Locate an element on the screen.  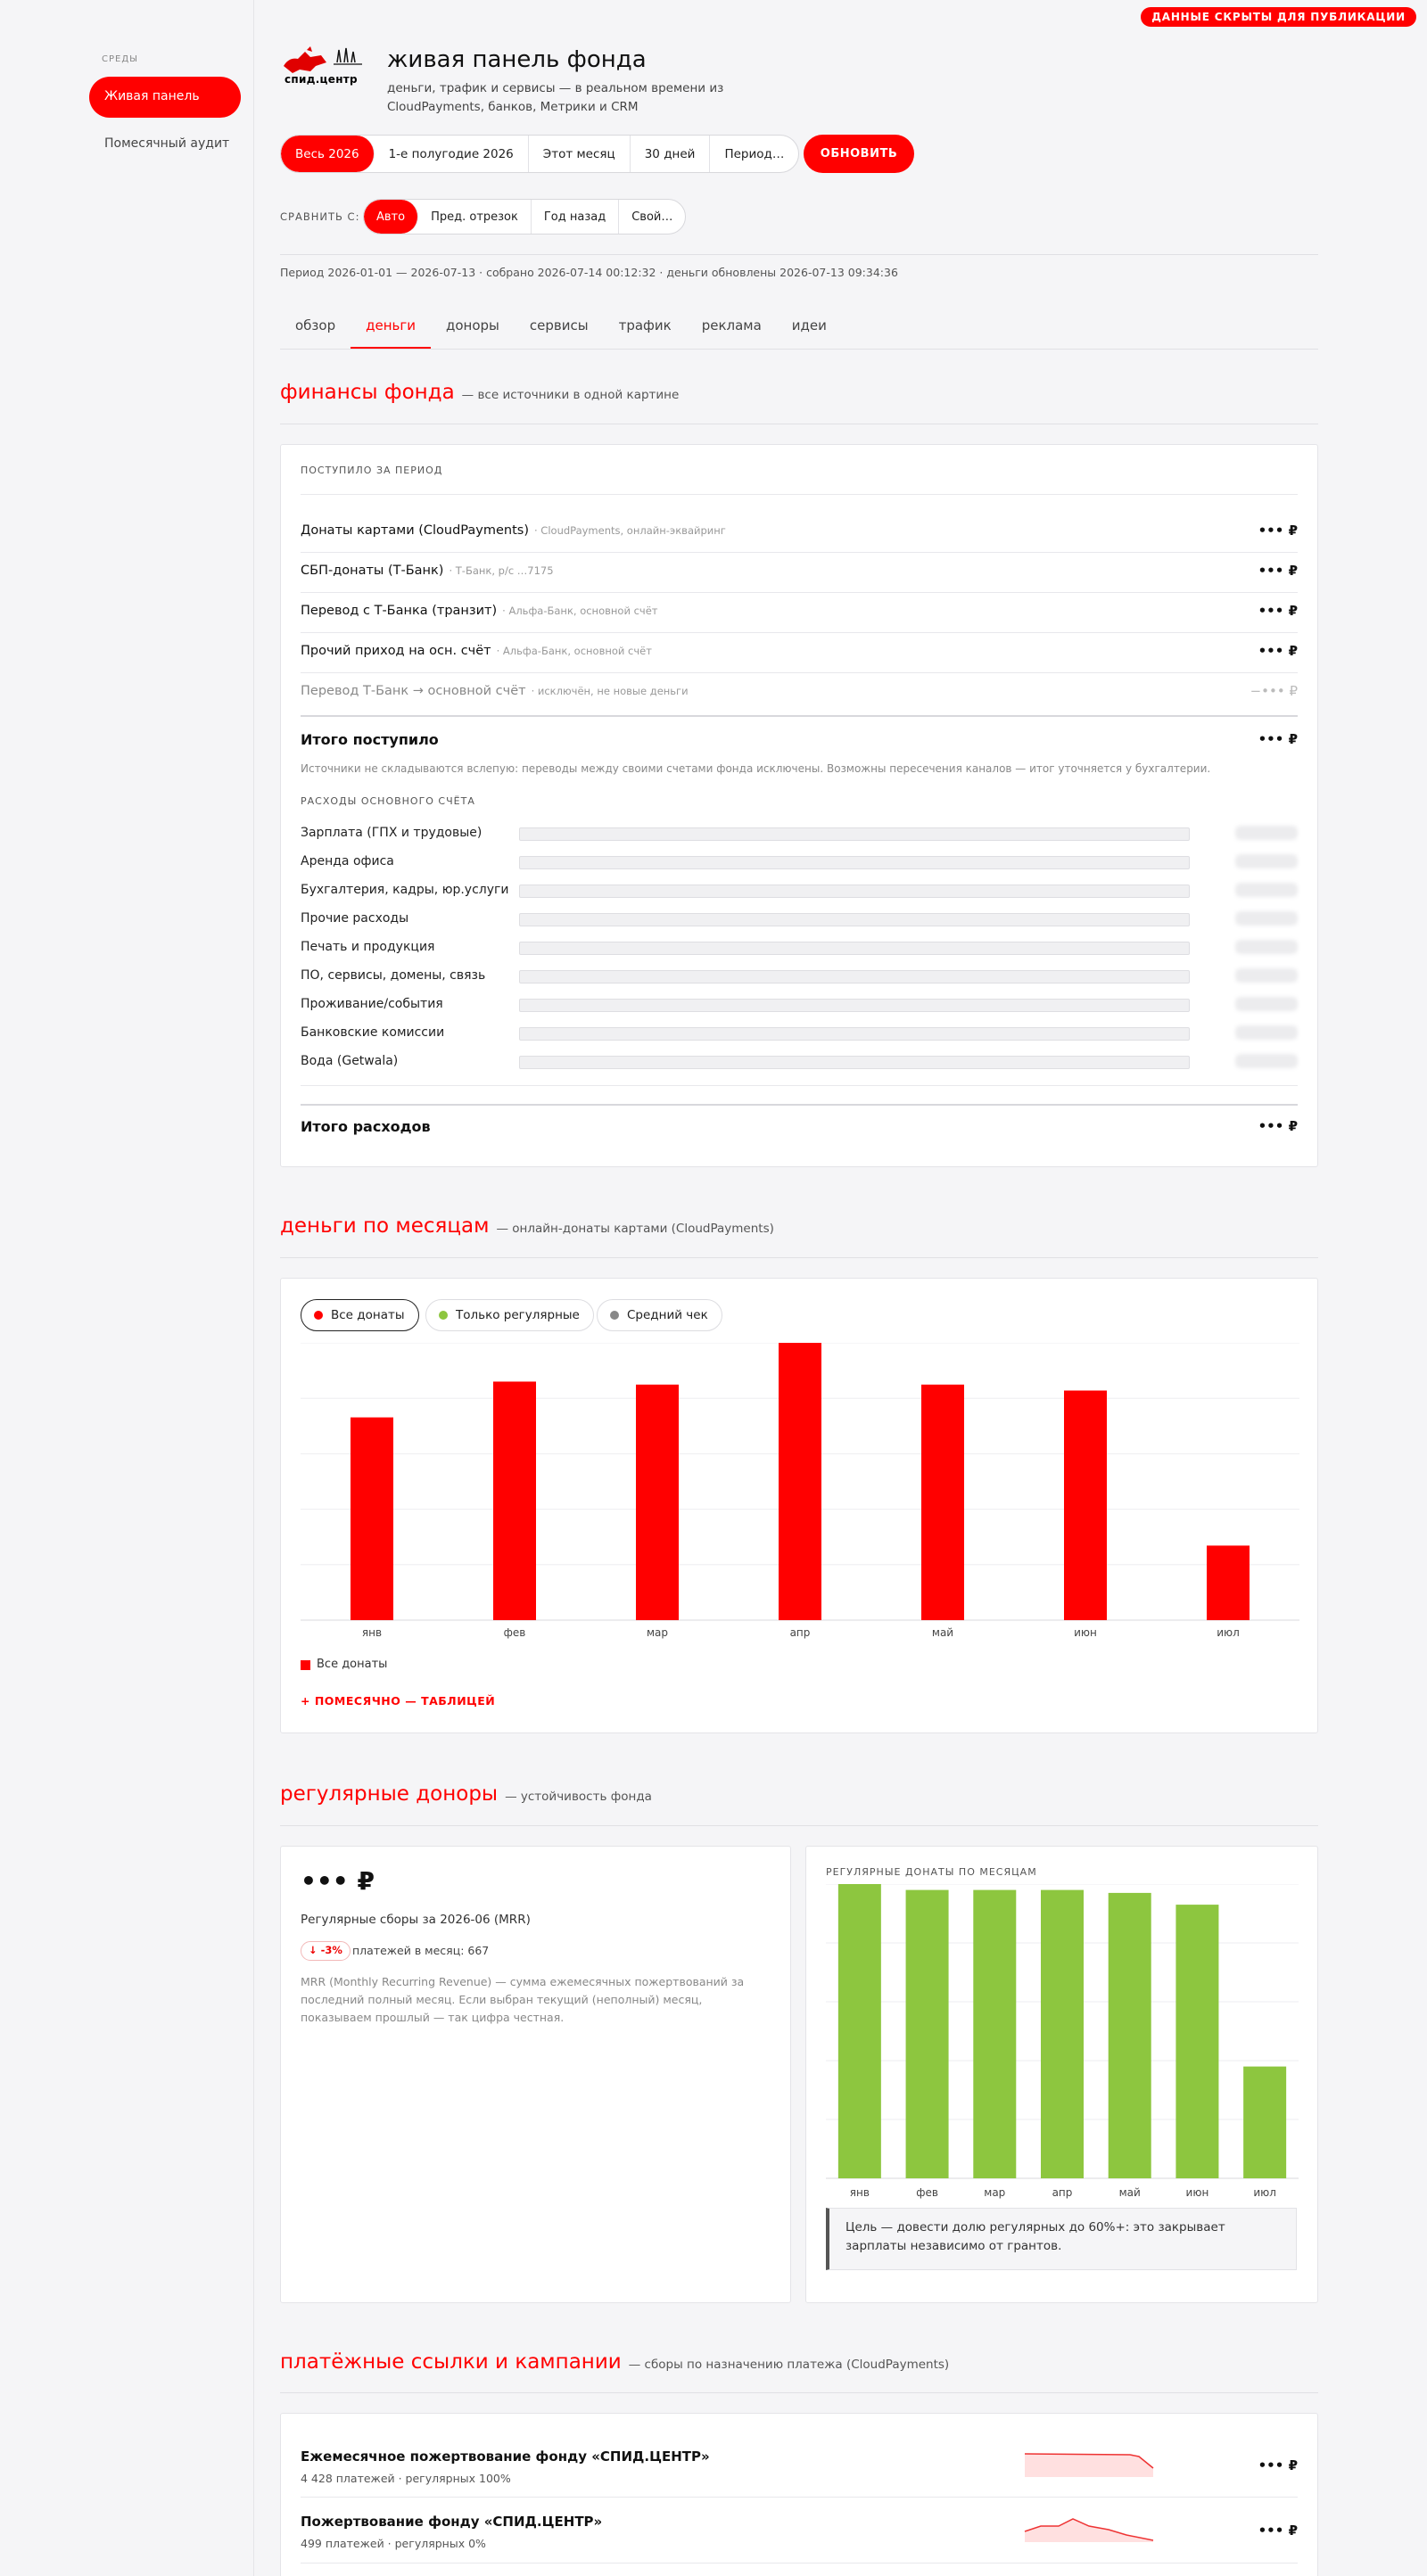
tab-services: сервисы is located at coordinates (559, 331).